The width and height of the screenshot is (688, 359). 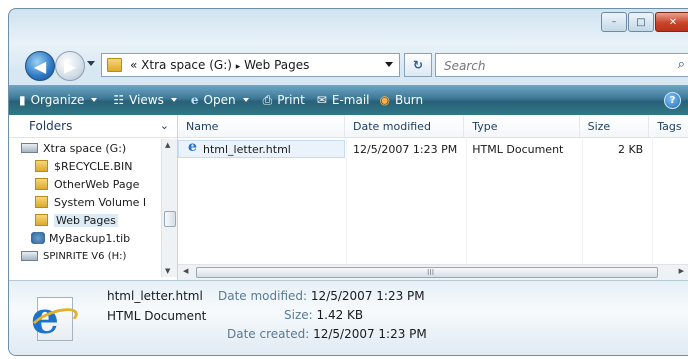 I want to click on date-created-label: Date created:, so click(x=268, y=334).